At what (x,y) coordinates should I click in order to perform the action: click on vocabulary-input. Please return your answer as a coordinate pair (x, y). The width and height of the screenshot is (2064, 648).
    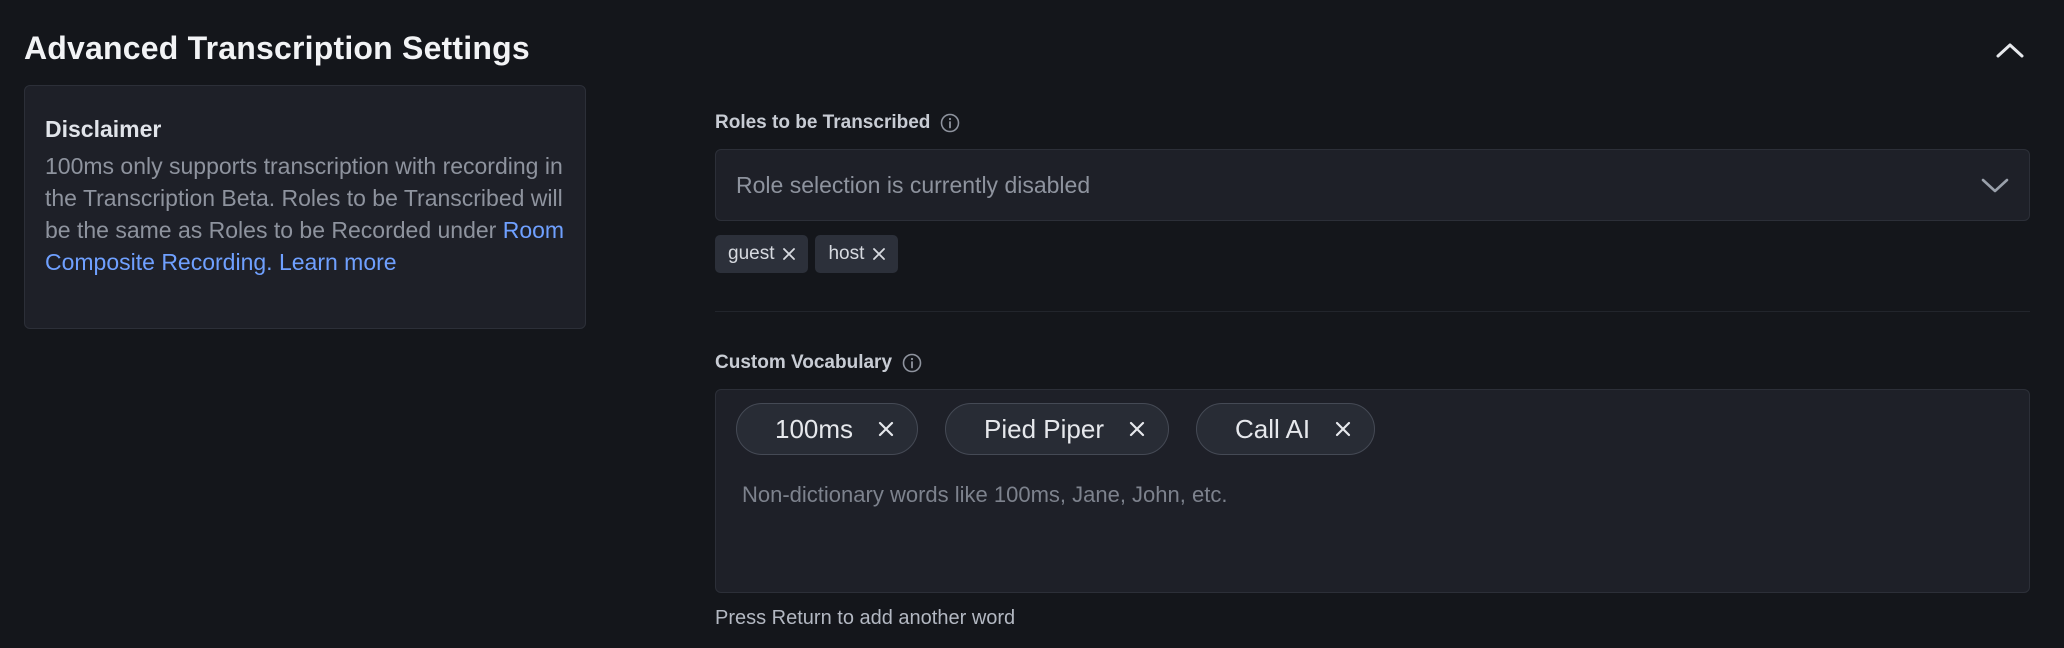
    Looking at the image, I should click on (1342, 495).